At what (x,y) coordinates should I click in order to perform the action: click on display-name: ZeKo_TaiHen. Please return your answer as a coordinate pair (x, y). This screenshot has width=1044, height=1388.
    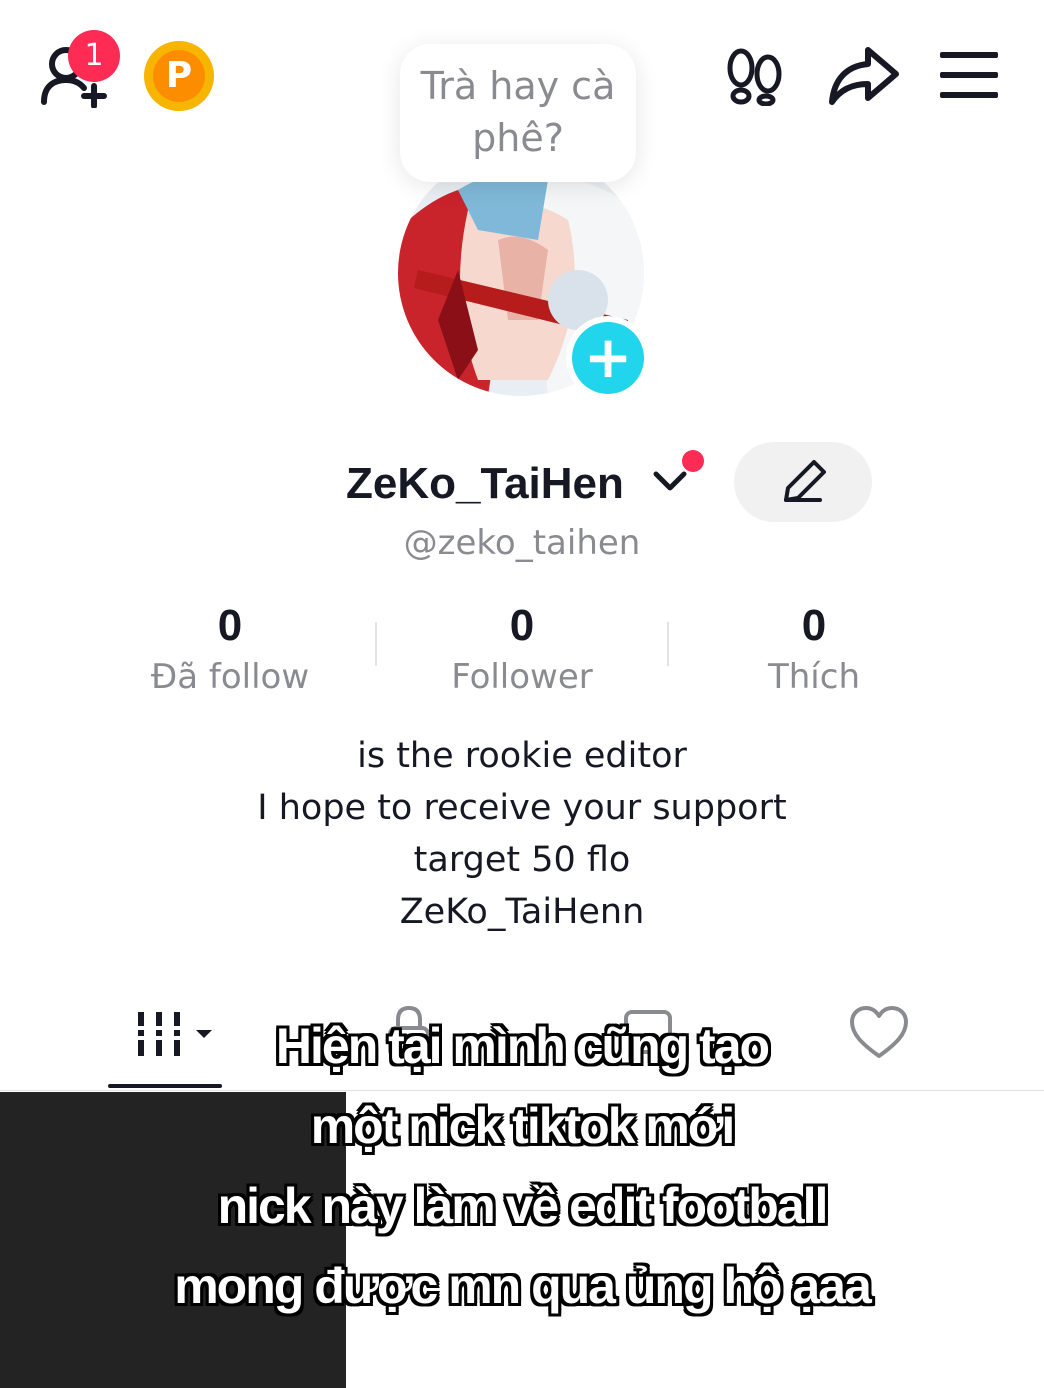
    Looking at the image, I should click on (485, 483).